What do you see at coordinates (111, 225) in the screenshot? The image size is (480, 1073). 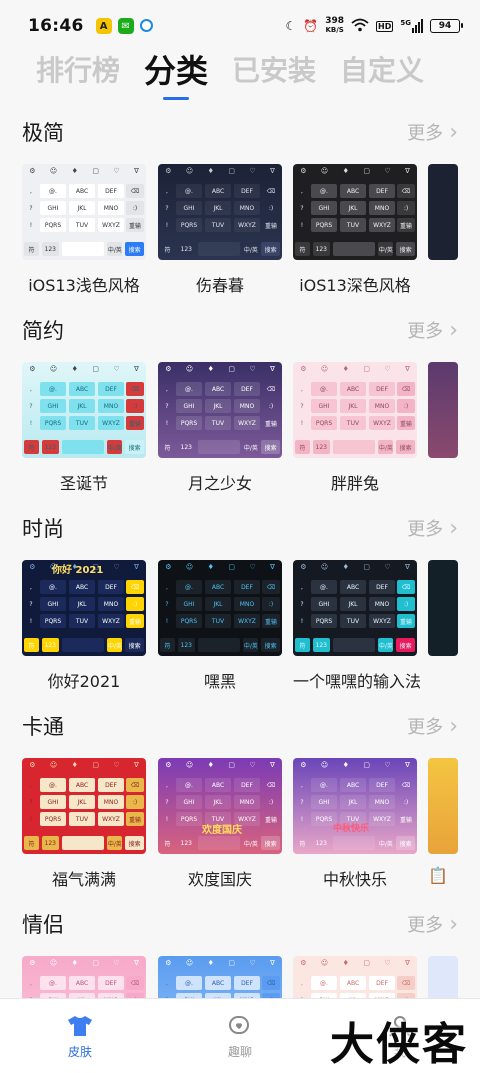 I see `keyboard-key: WXYZ` at bounding box center [111, 225].